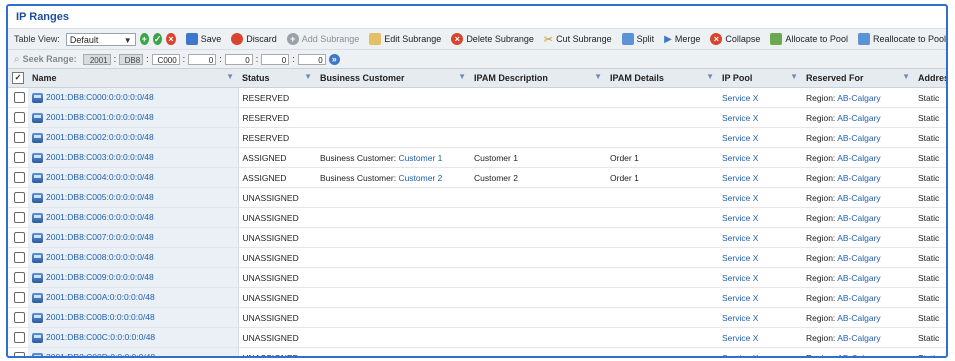 The height and width of the screenshot is (361, 955). I want to click on confirm-icon: ✓, so click(157, 39).